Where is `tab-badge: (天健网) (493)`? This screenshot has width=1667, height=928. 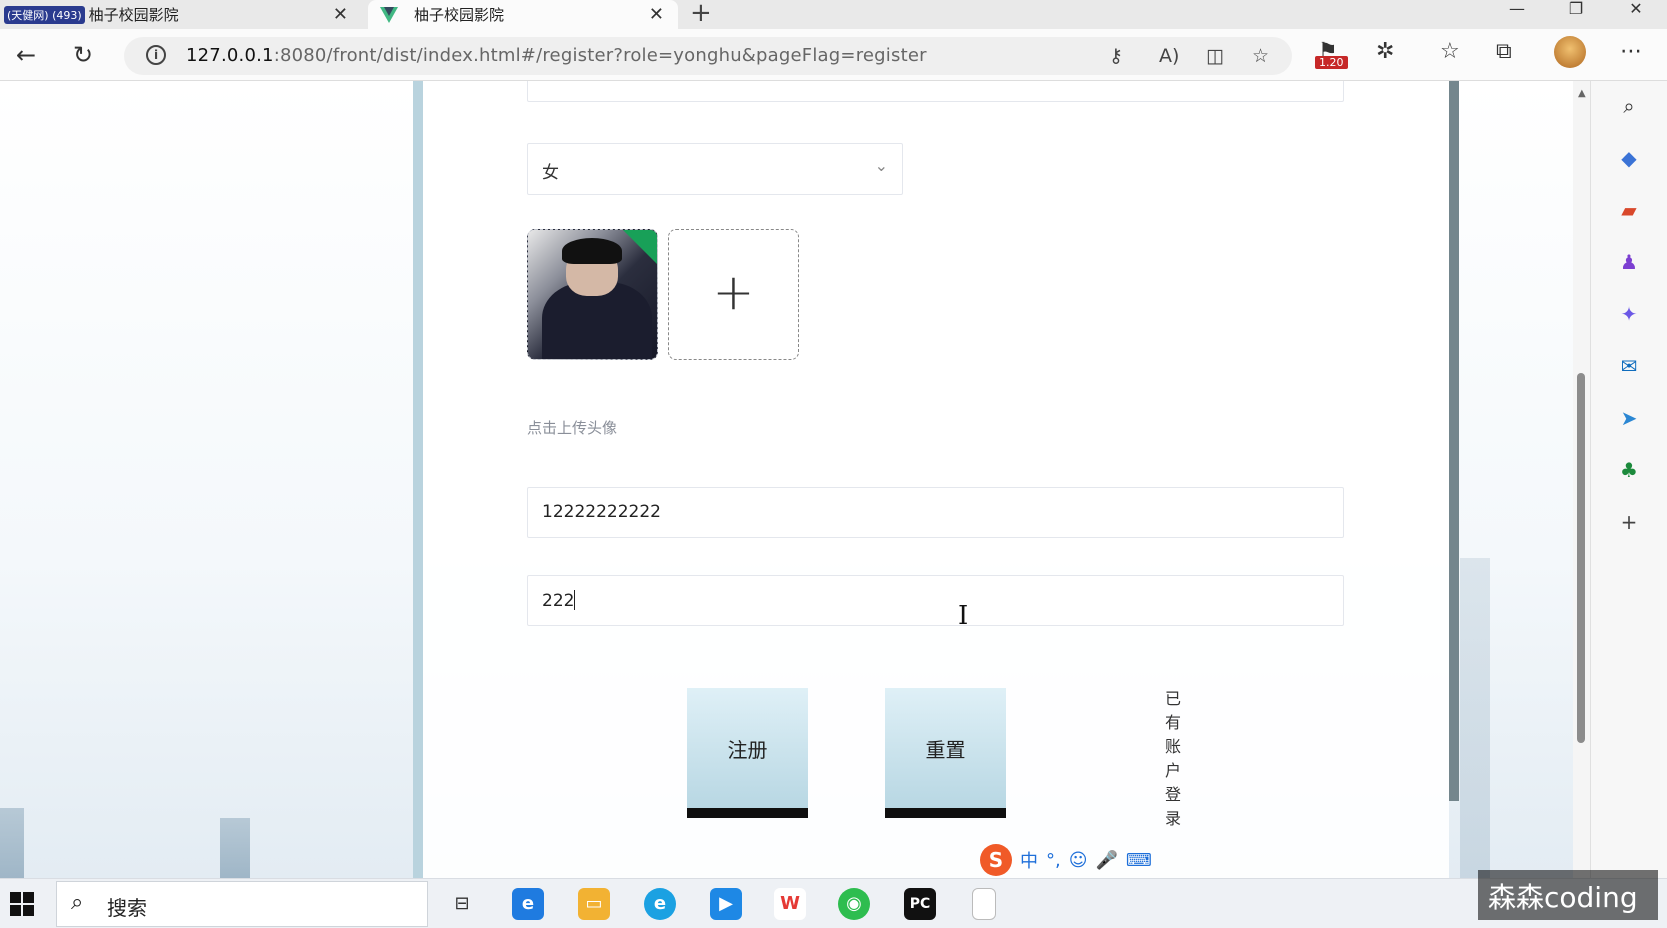
tab-badge: (天健网) (493) is located at coordinates (44, 14).